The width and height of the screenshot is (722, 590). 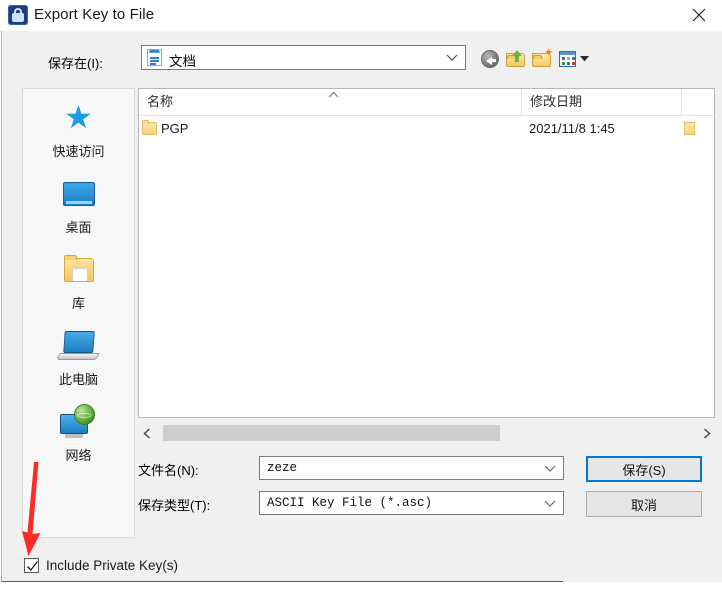 I want to click on save-button: 保存(S), so click(x=644, y=469).